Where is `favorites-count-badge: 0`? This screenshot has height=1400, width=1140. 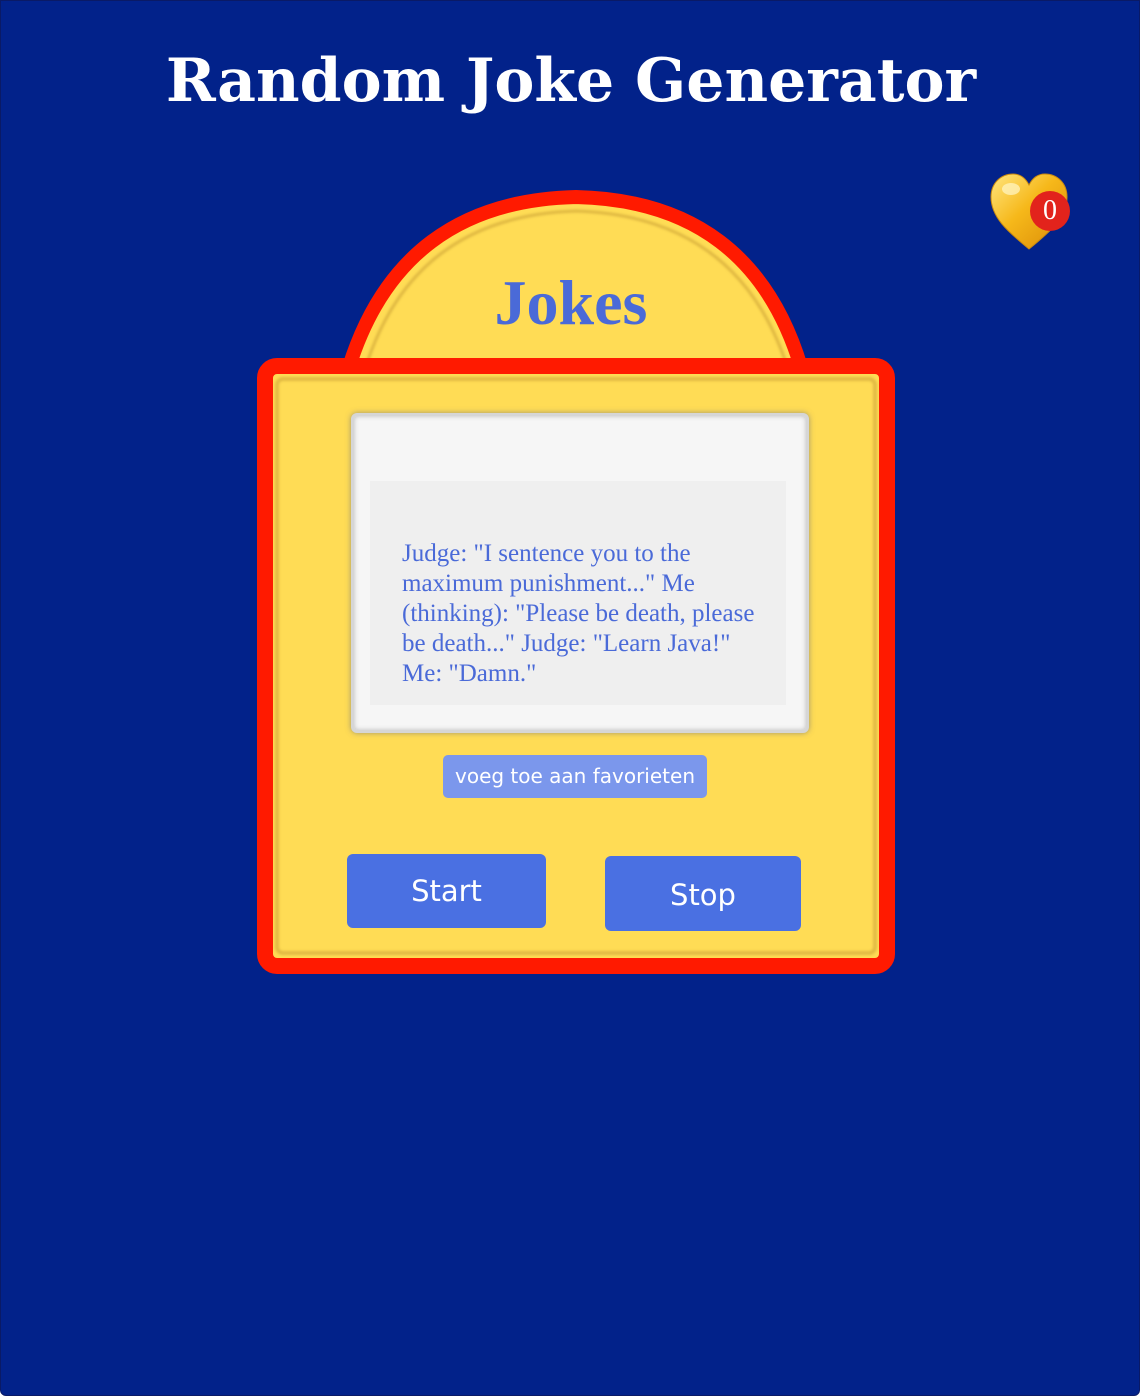 favorites-count-badge: 0 is located at coordinates (1050, 211).